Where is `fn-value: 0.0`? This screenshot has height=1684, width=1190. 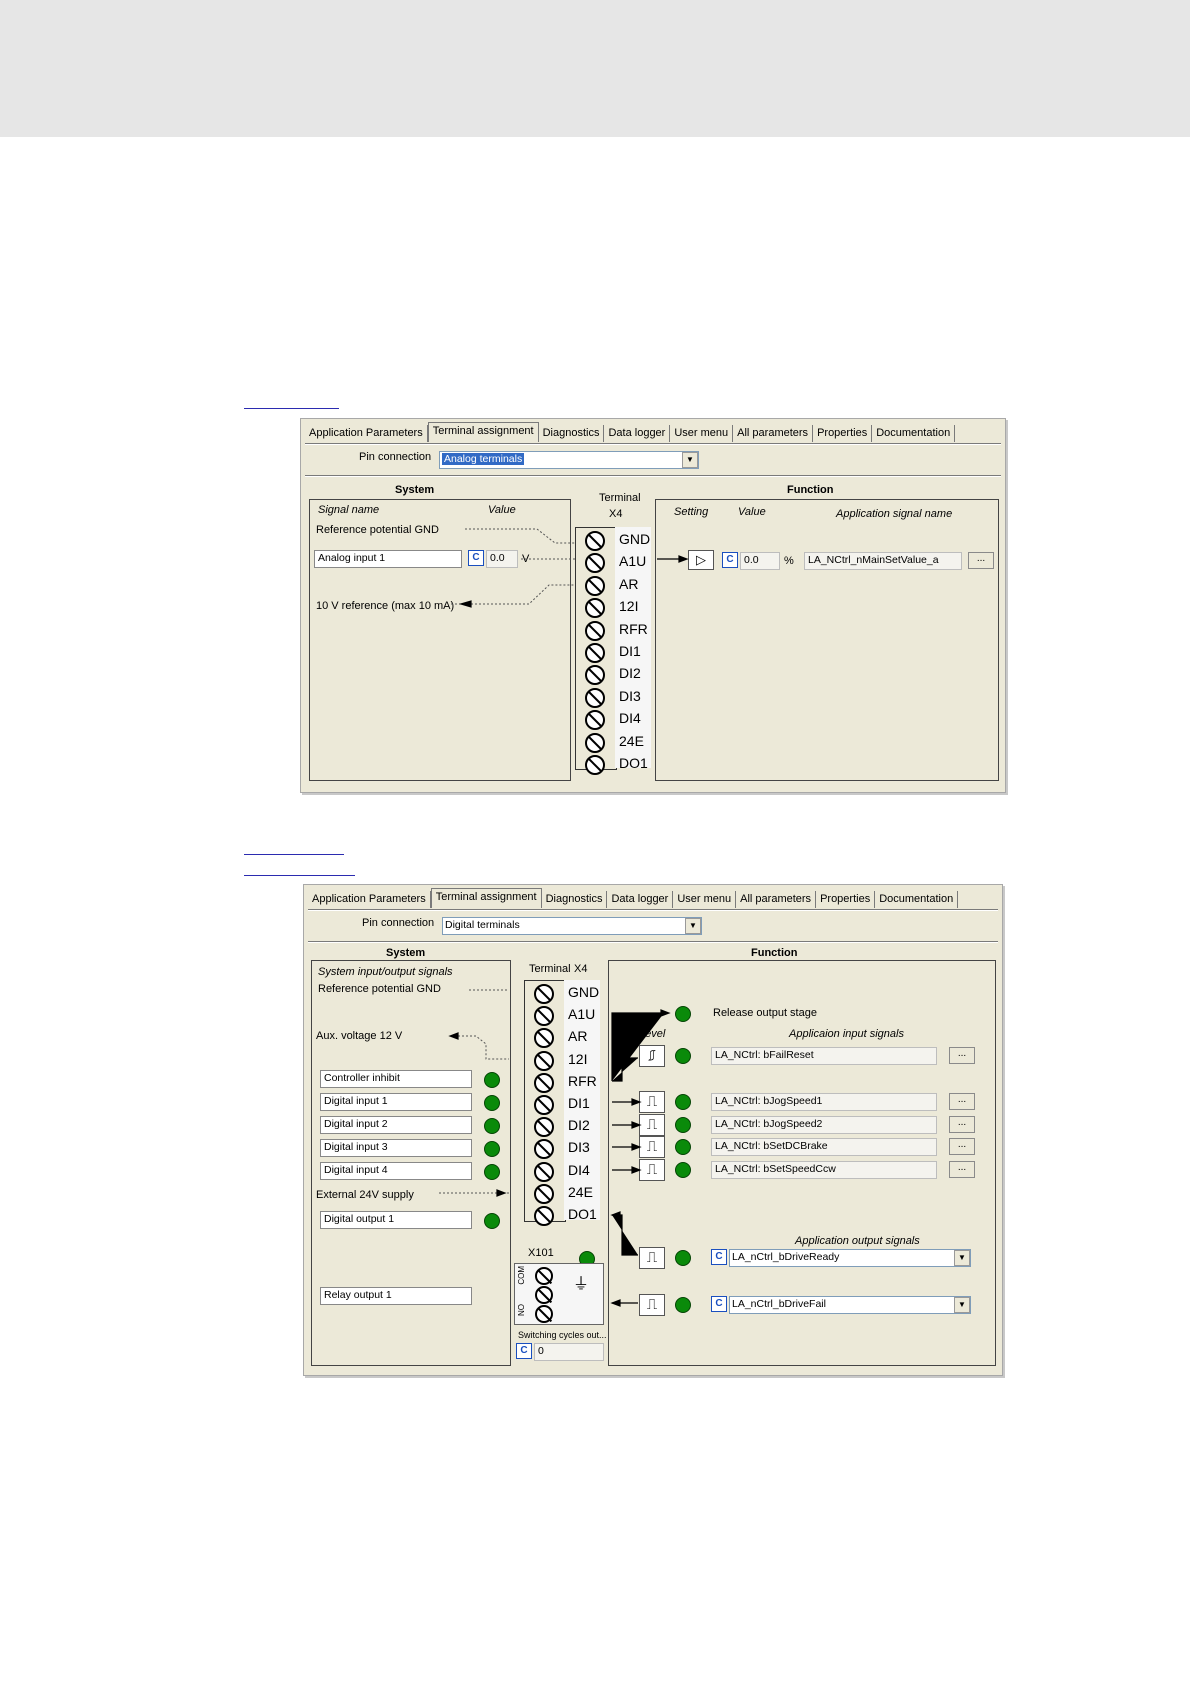
fn-value: 0.0 is located at coordinates (751, 560).